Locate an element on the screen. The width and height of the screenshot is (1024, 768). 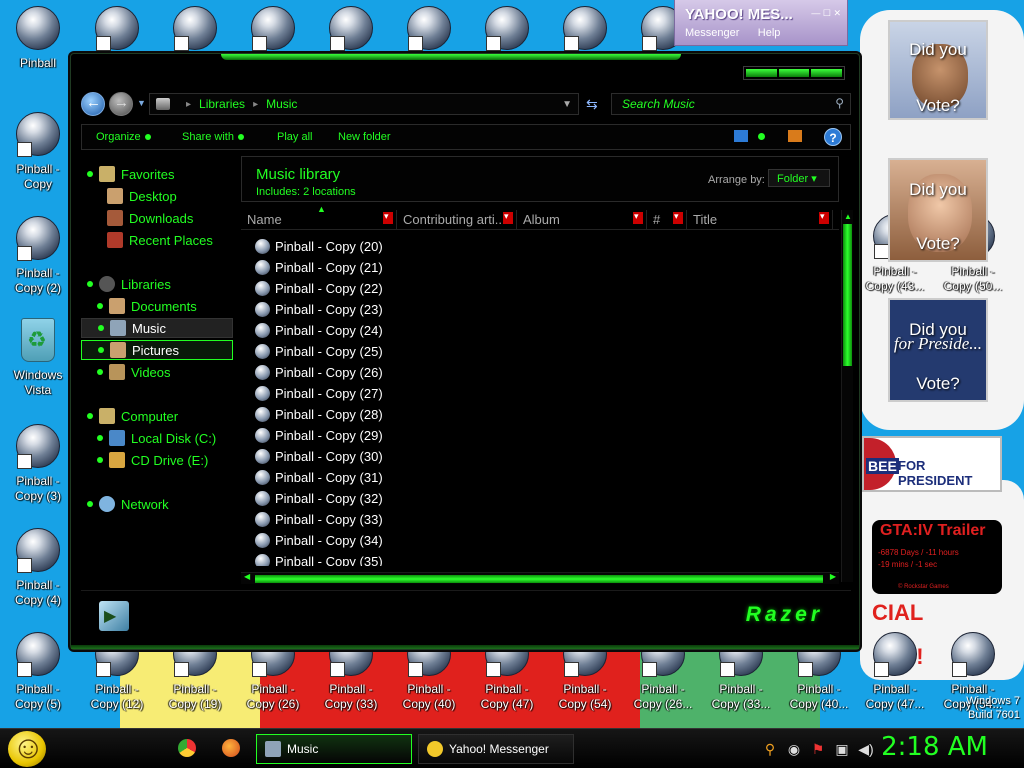
search-input: Search Music ⚲ is located at coordinates (731, 104).